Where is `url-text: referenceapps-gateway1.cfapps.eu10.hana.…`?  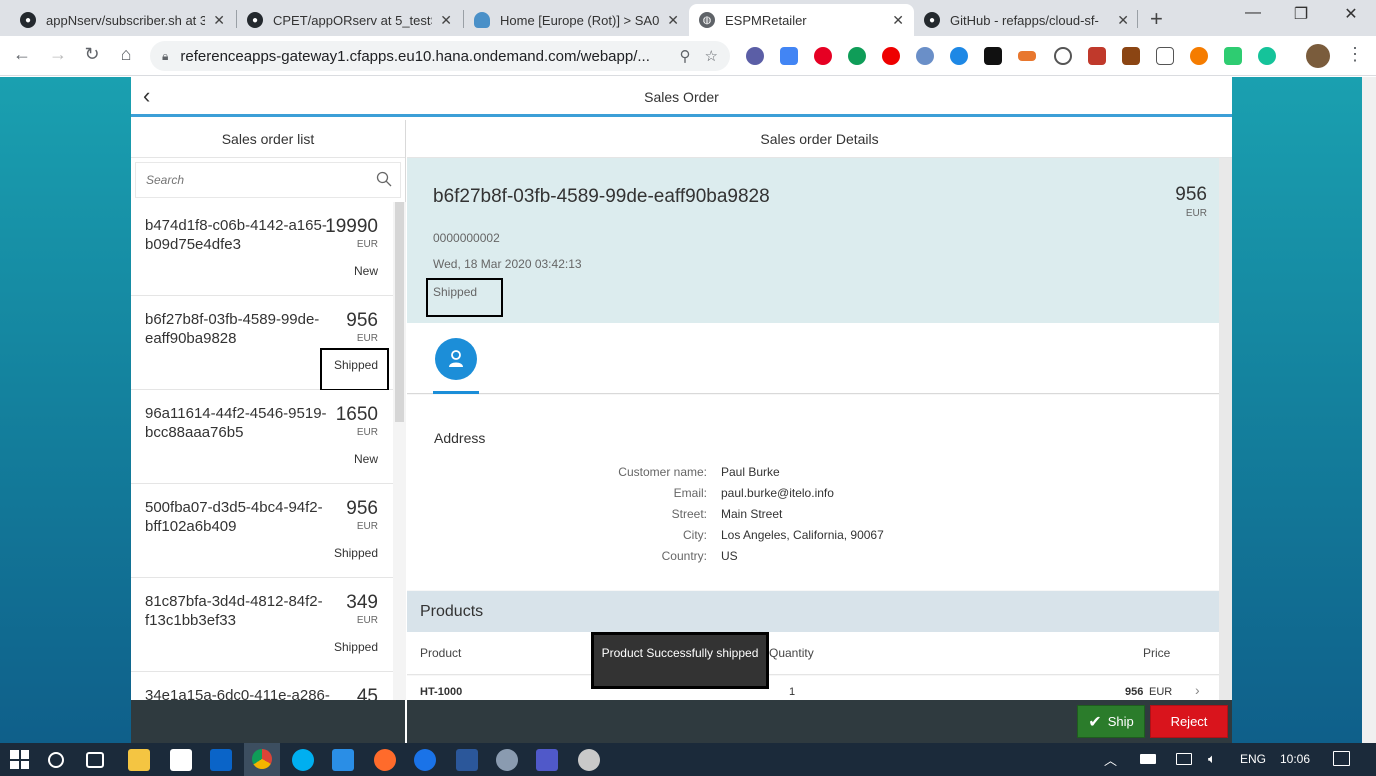
url-text: referenceapps-gateway1.cfapps.eu10.hana.… is located at coordinates (422, 56).